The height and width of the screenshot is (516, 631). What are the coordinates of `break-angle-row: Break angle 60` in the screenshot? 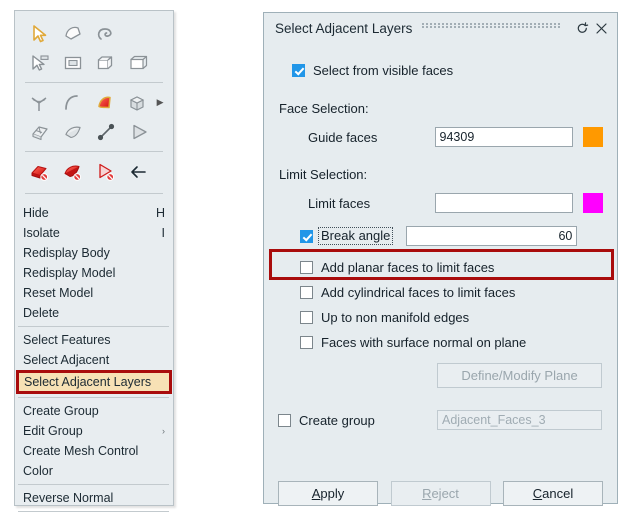 It's located at (451, 236).